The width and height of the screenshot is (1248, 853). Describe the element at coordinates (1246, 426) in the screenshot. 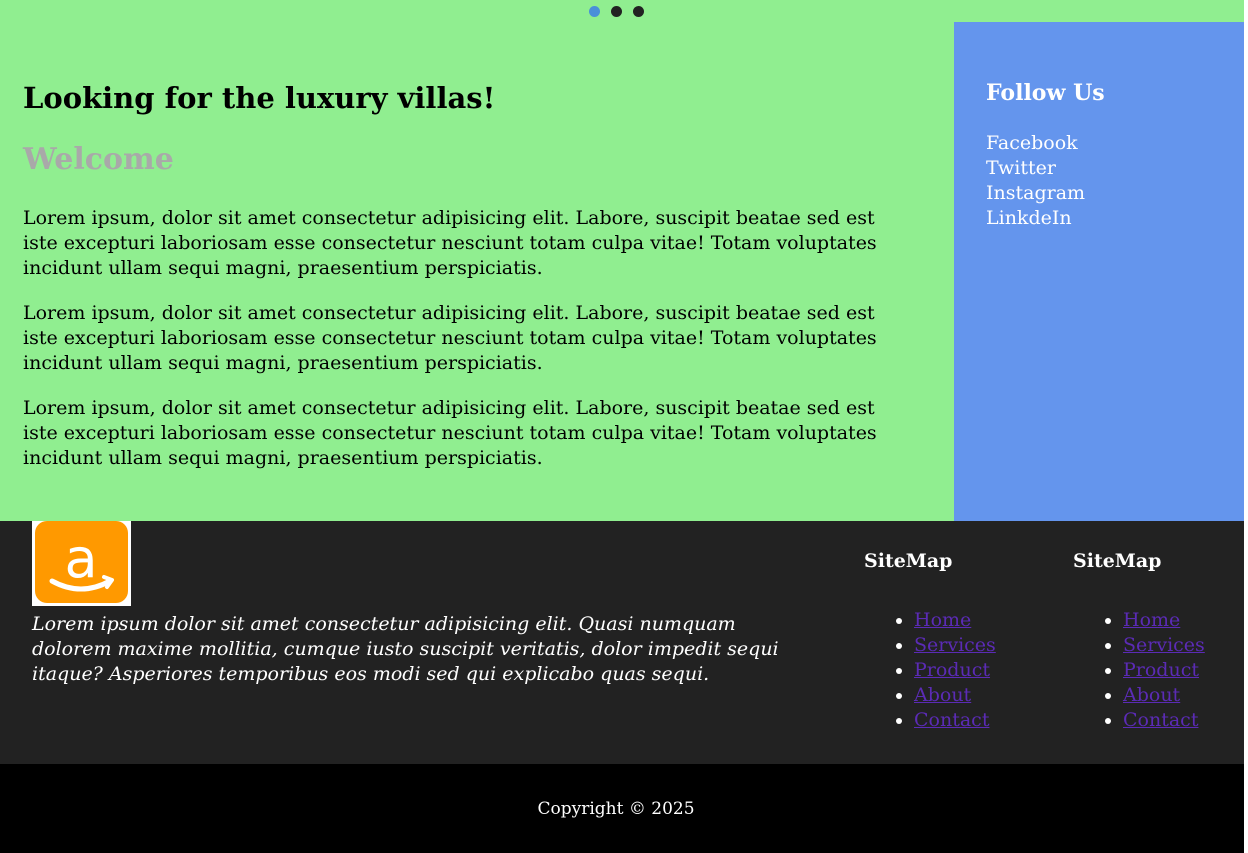

I see `page-edge` at that location.